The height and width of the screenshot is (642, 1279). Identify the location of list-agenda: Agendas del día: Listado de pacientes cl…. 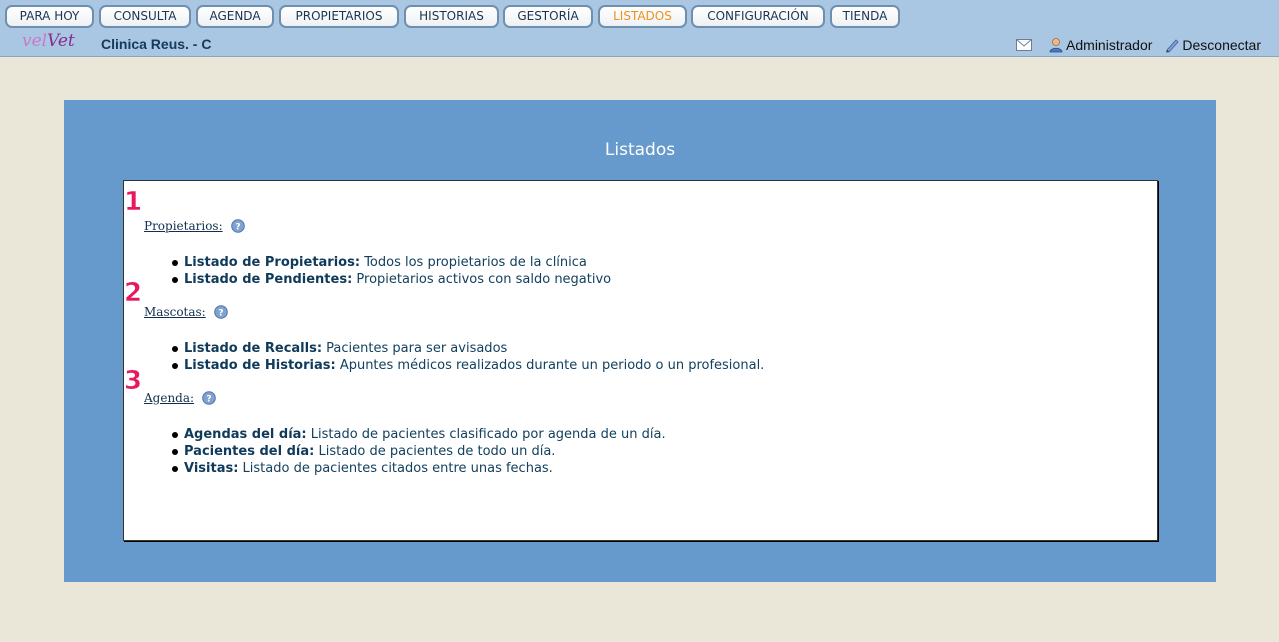
(419, 451).